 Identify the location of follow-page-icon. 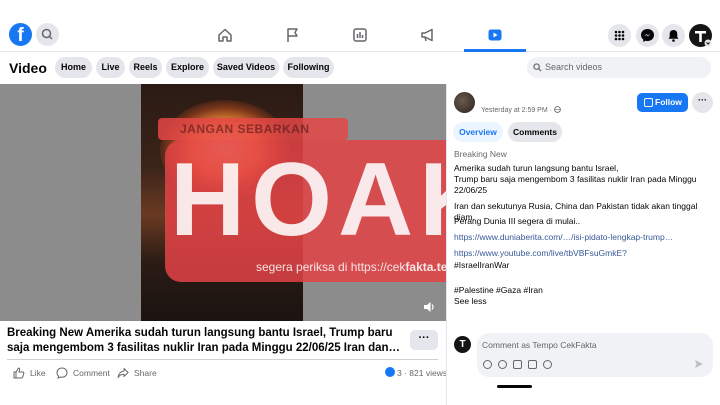
(648, 102).